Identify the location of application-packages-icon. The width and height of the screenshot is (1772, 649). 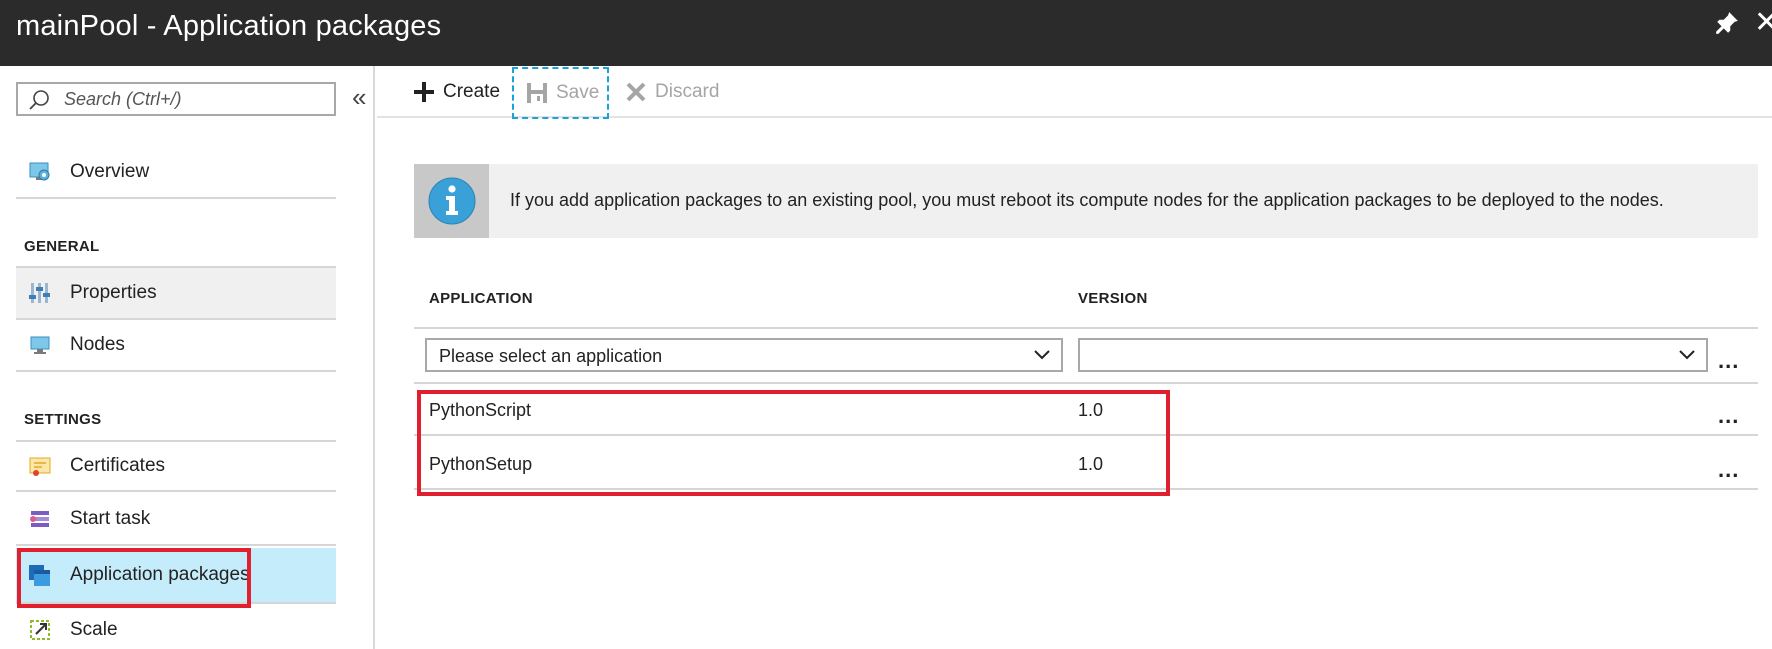
(40, 575).